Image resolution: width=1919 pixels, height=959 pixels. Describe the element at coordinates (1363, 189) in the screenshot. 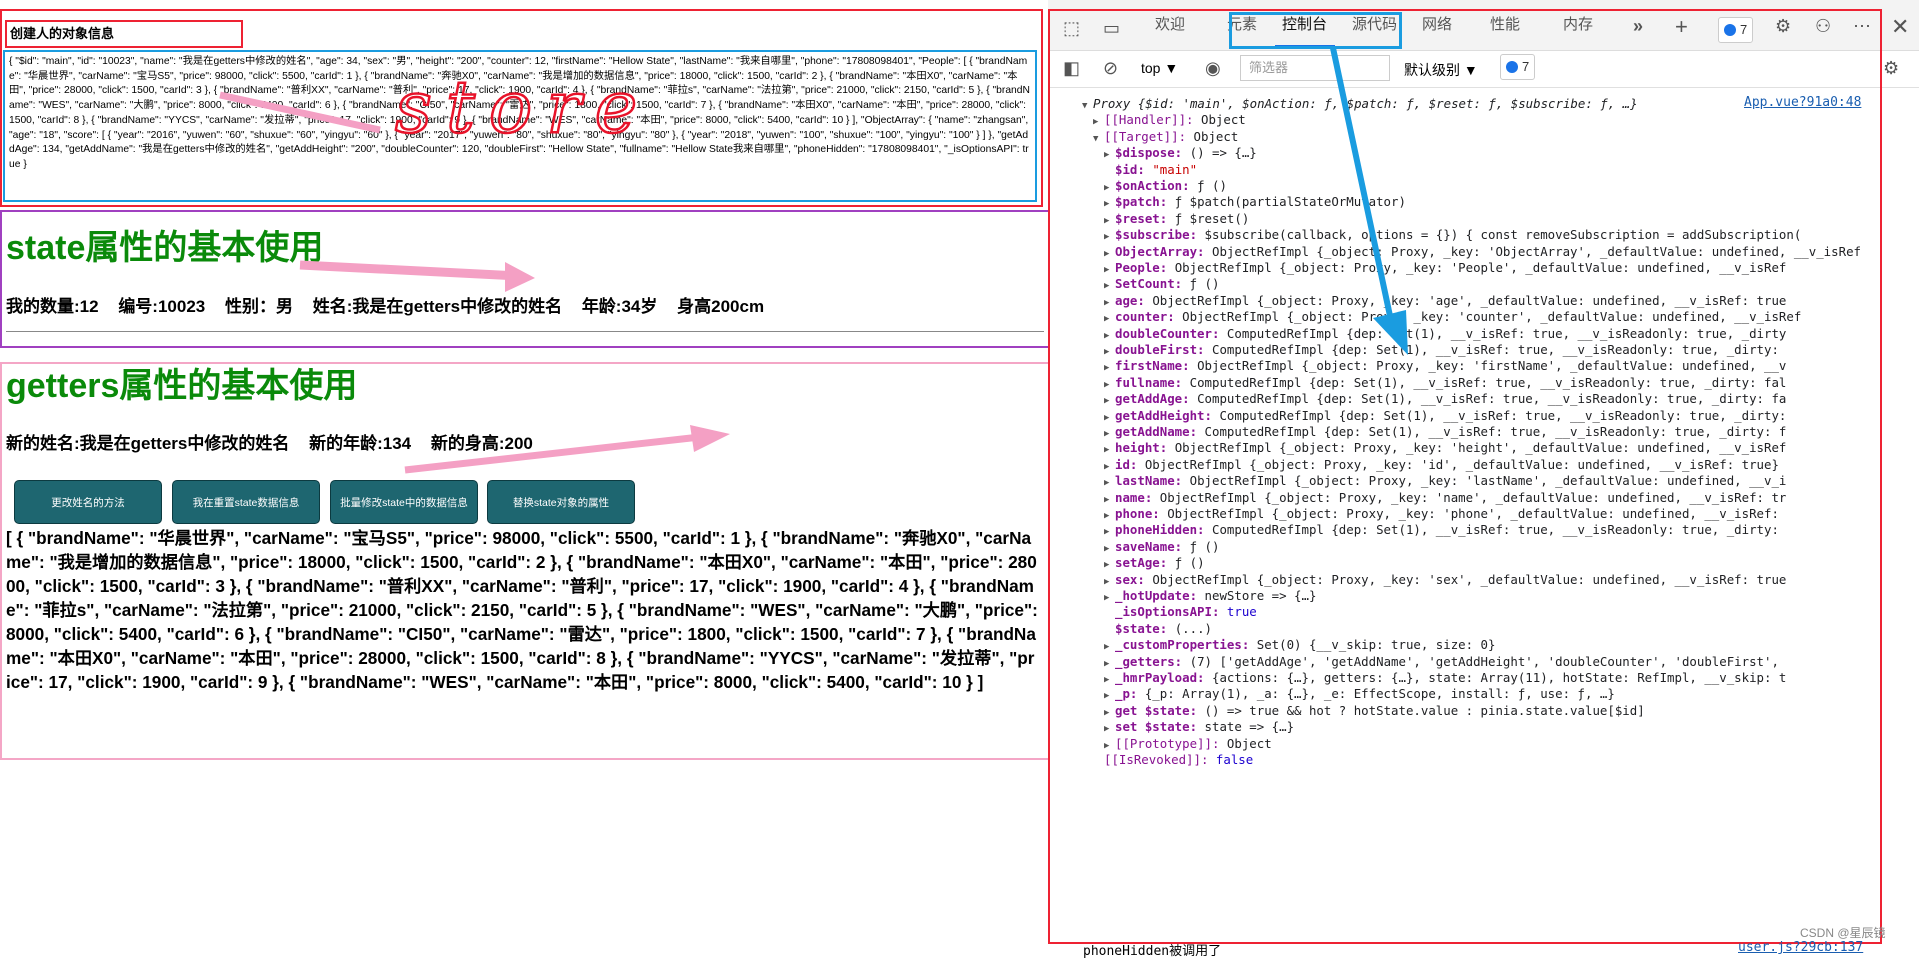

I see `blue-arrow` at that location.